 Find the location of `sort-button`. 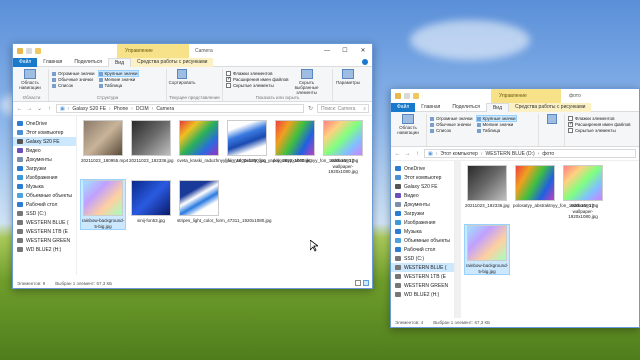

sort-button is located at coordinates (551, 130).